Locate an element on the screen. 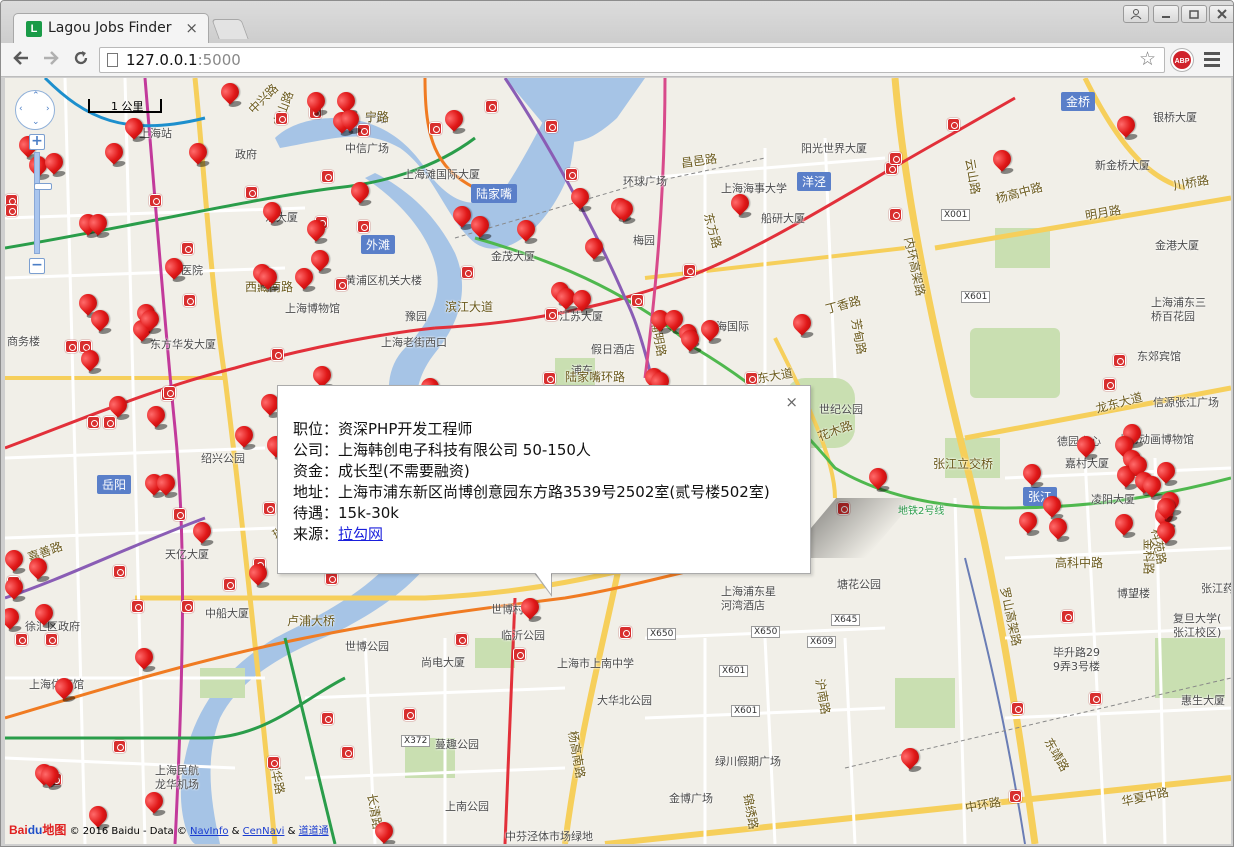  back-arrow-icon is located at coordinates (21, 60).